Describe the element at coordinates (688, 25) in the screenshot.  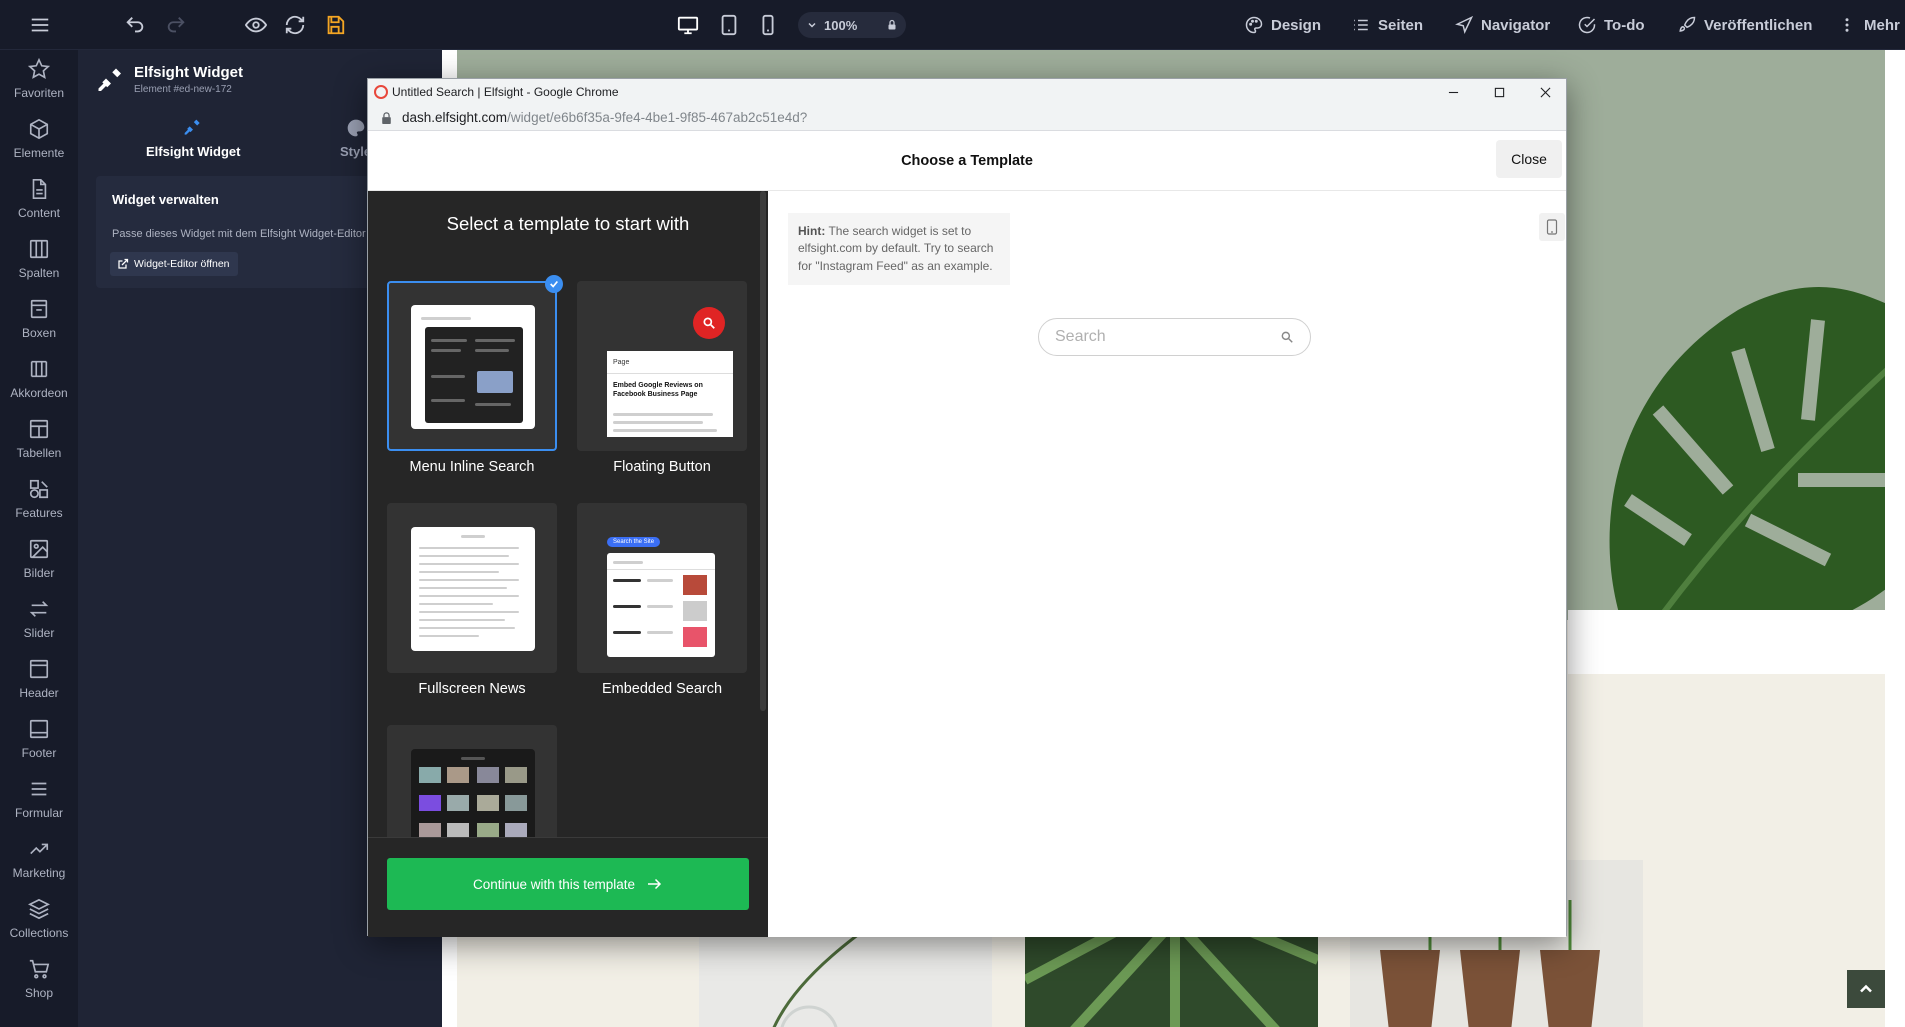
I see `desktop-icon` at that location.